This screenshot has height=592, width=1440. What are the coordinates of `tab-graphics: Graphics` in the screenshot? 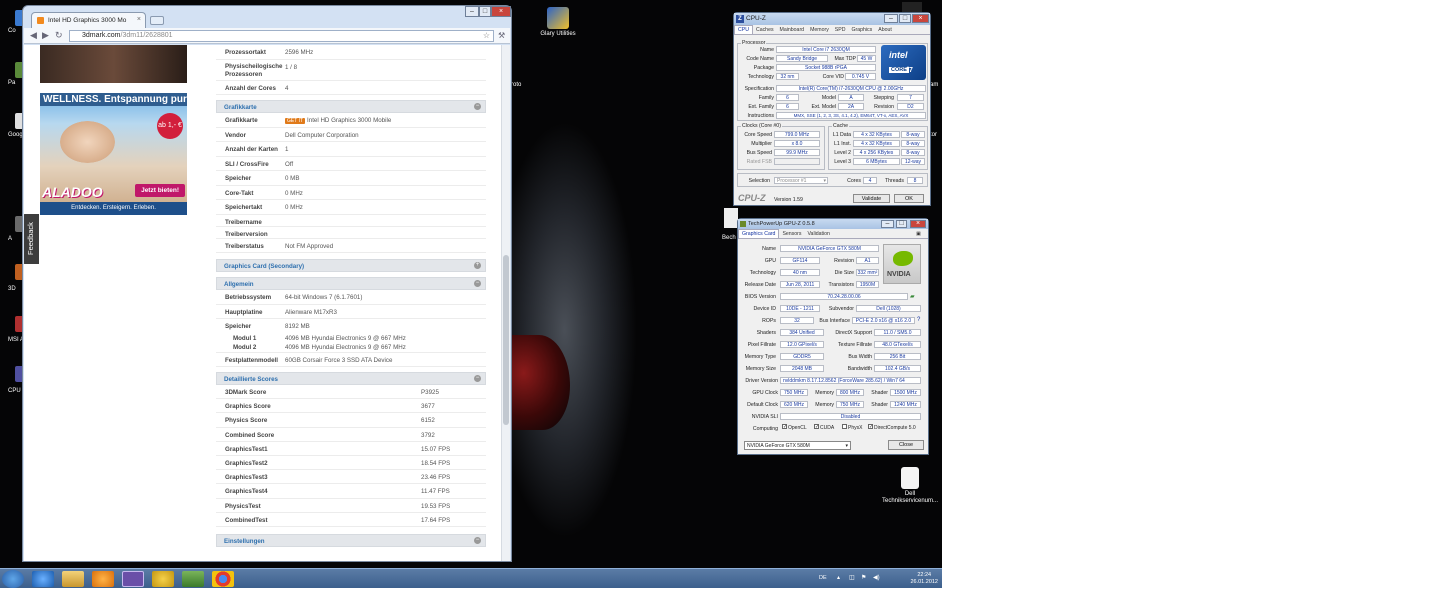 It's located at (861, 30).